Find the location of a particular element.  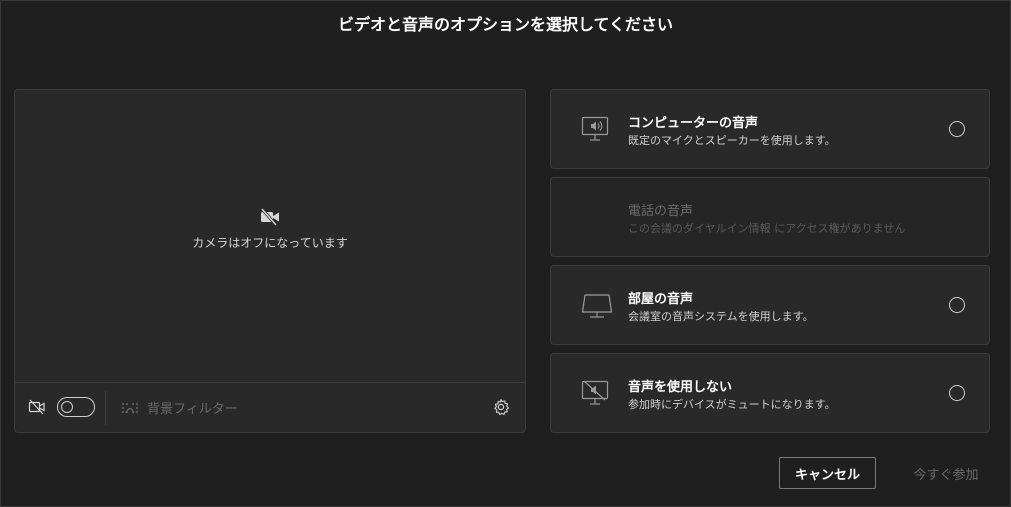

option-description: 参加時にデバイスがミュートになります。 is located at coordinates (732, 404).